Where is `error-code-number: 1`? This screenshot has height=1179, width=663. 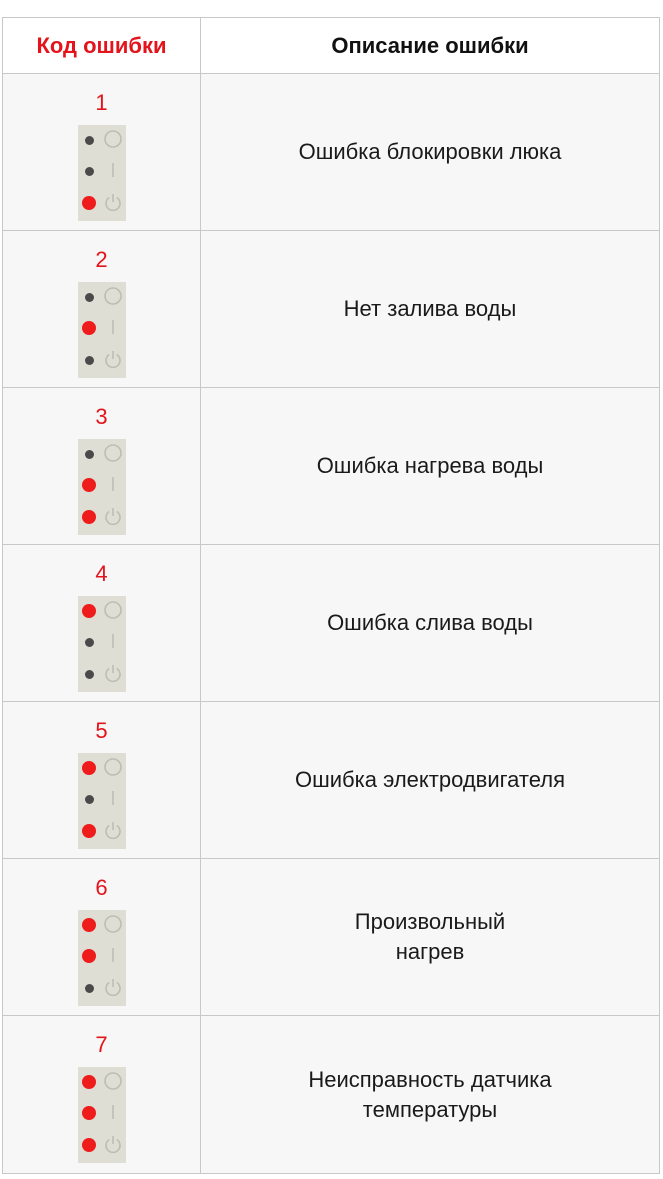
error-code-number: 1 is located at coordinates (101, 102).